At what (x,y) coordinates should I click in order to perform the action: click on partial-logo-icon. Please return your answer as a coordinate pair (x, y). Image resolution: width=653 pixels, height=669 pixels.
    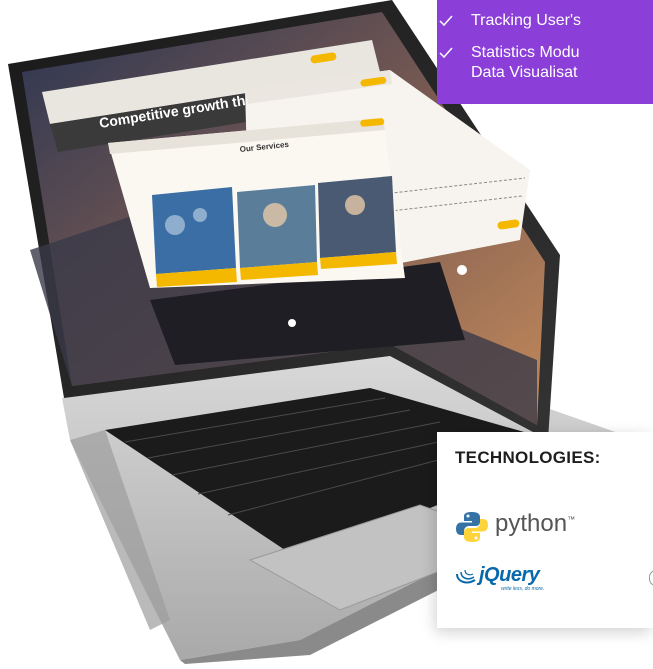
    Looking at the image, I should click on (651, 578).